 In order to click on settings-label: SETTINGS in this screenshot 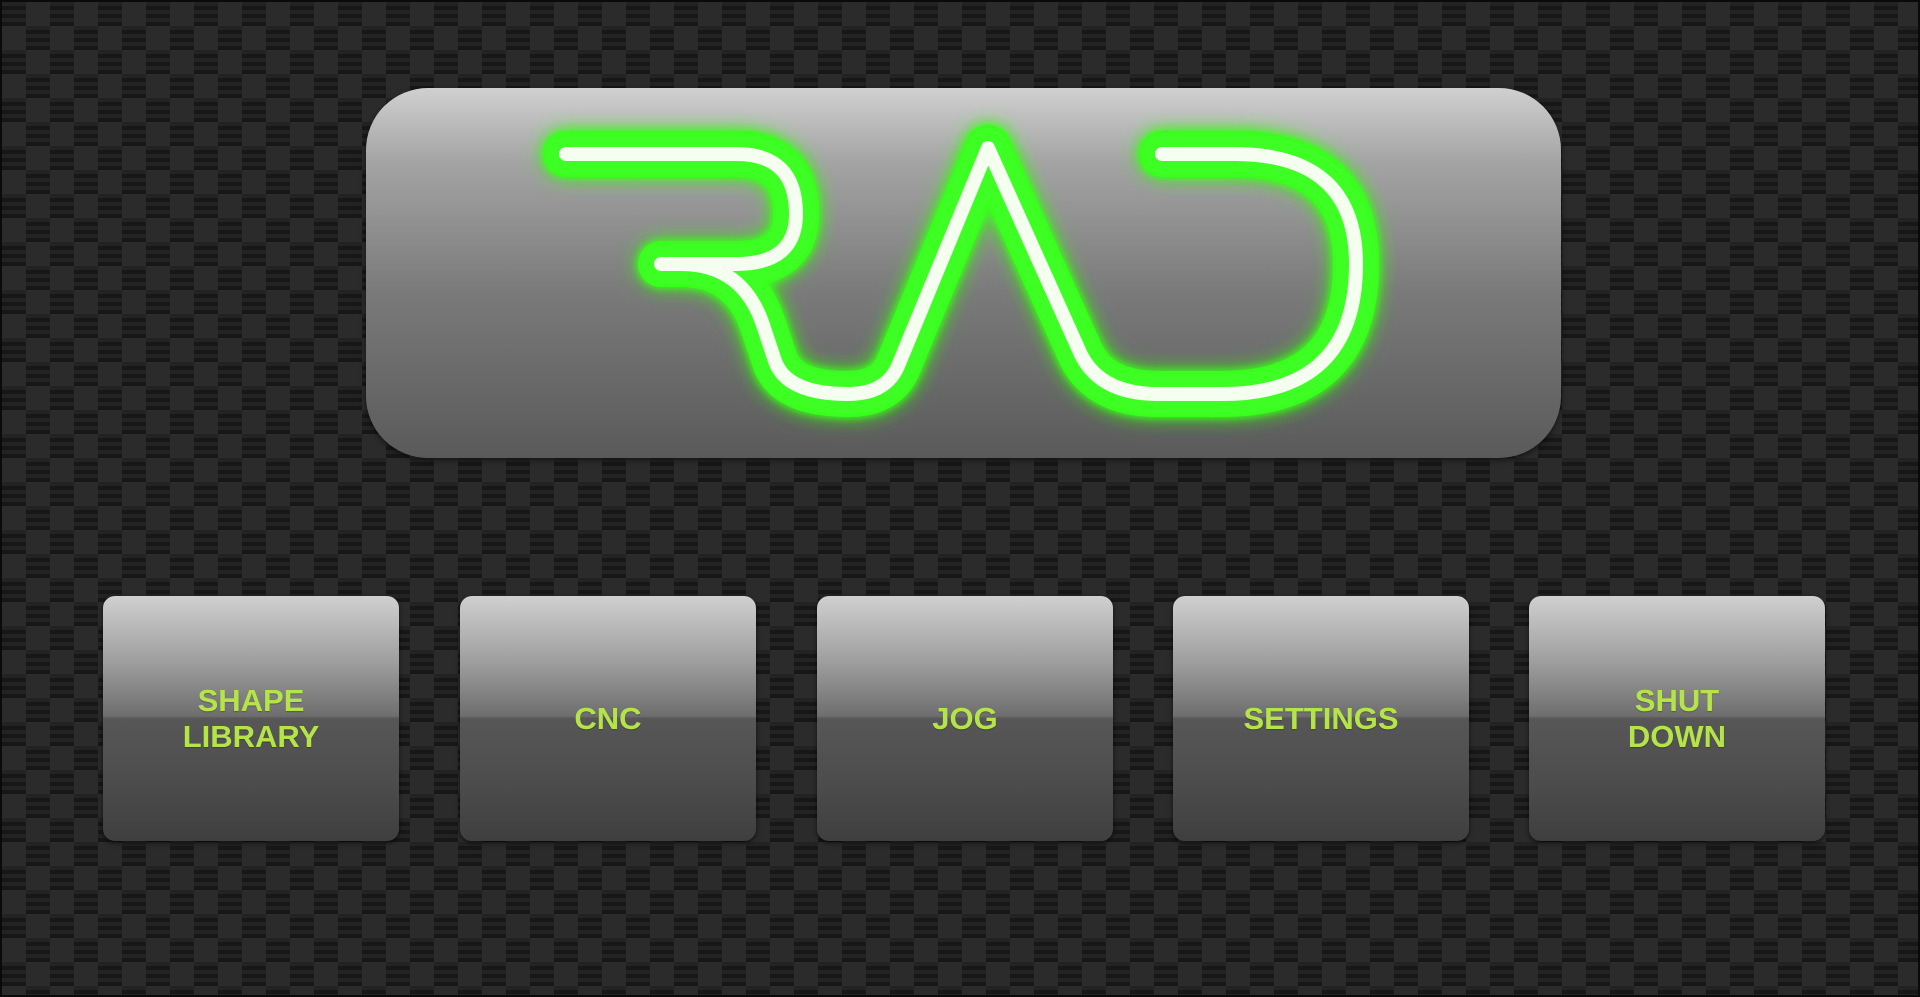, I will do `click(1321, 718)`.